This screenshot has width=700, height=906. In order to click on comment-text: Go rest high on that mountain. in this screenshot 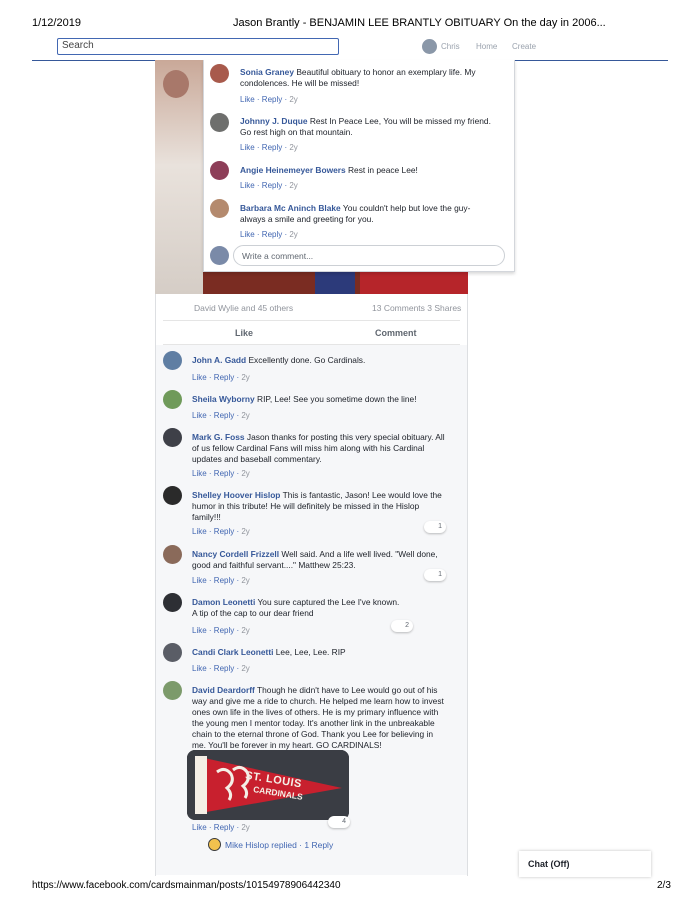, I will do `click(296, 132)`.